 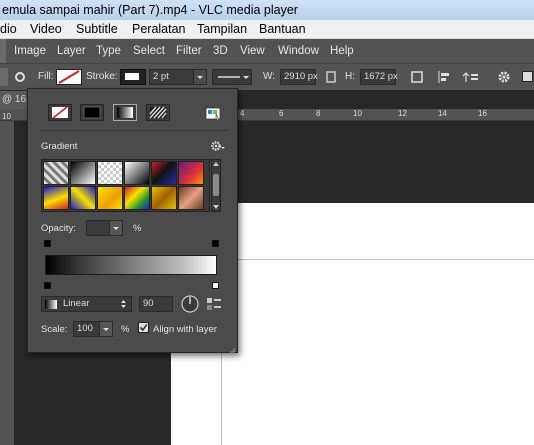 What do you see at coordinates (143, 327) in the screenshot?
I see `checkbox-icon` at bounding box center [143, 327].